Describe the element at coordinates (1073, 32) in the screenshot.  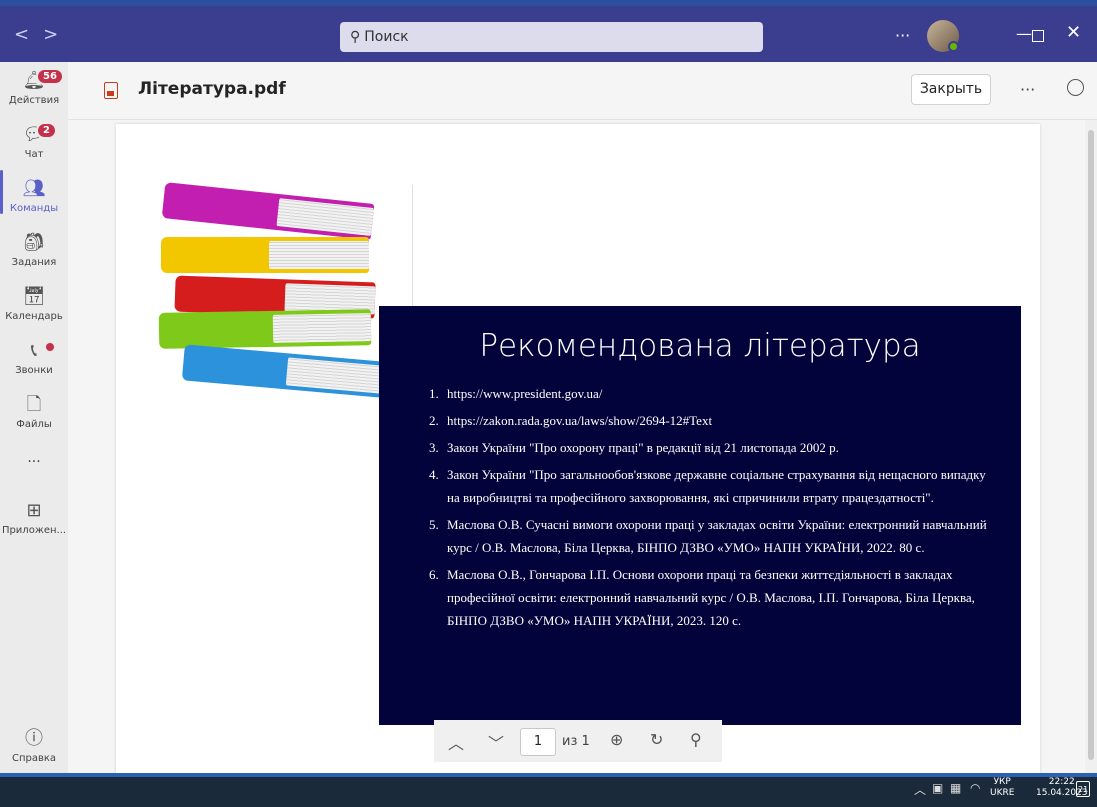
I see `close-window-button: ✕` at that location.